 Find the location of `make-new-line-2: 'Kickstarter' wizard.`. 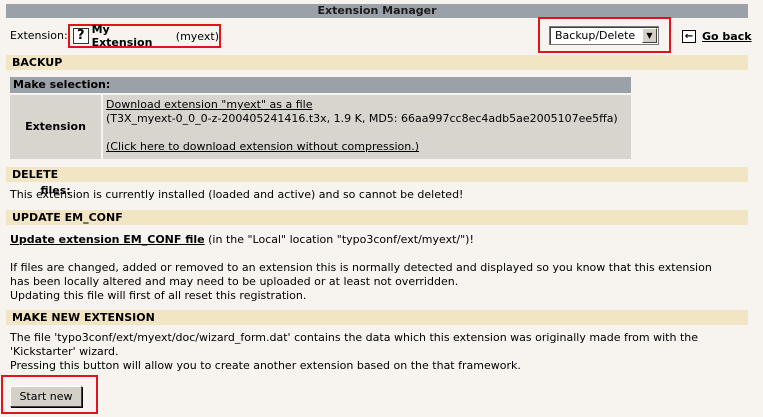

make-new-line-2: 'Kickstarter' wizard. is located at coordinates (64, 351).